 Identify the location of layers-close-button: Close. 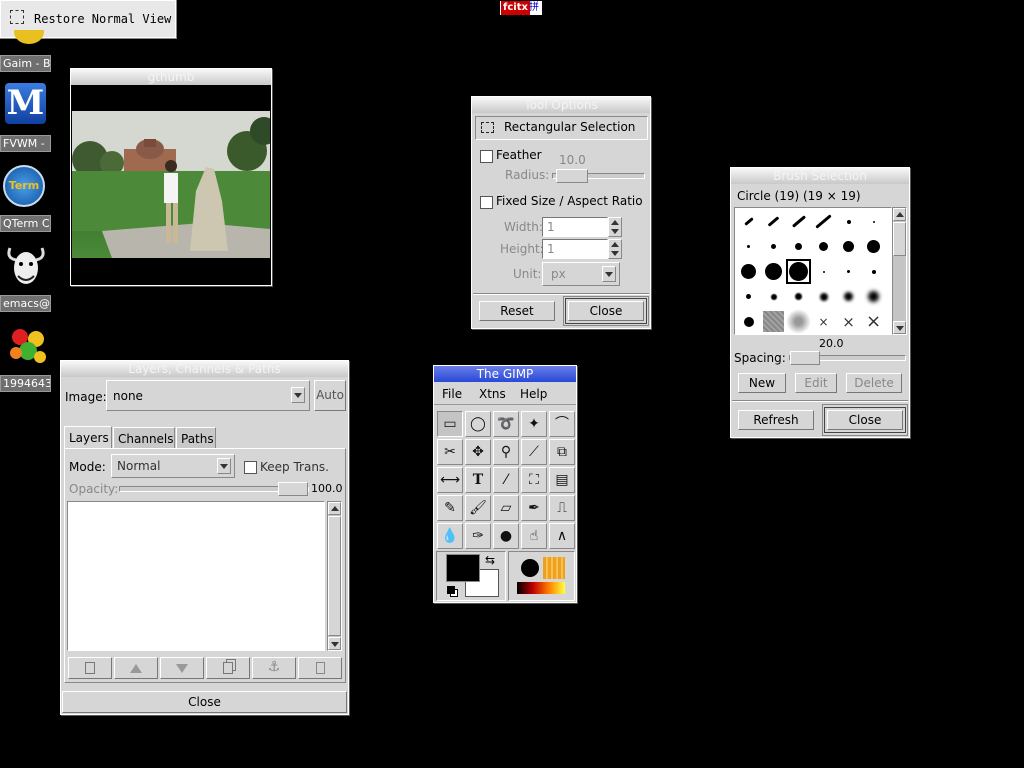
(204, 702).